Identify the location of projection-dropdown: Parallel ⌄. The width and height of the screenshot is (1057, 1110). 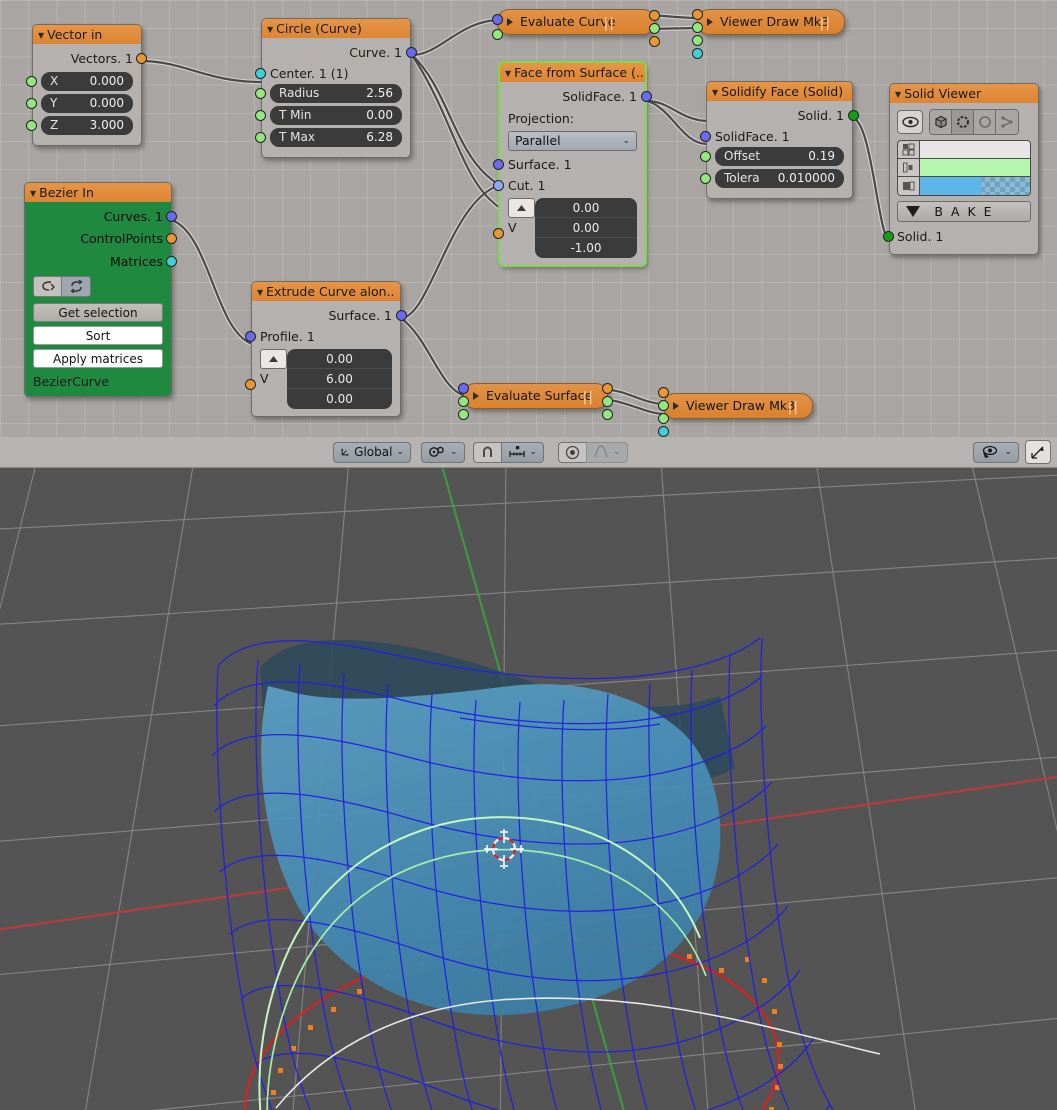
(572, 141).